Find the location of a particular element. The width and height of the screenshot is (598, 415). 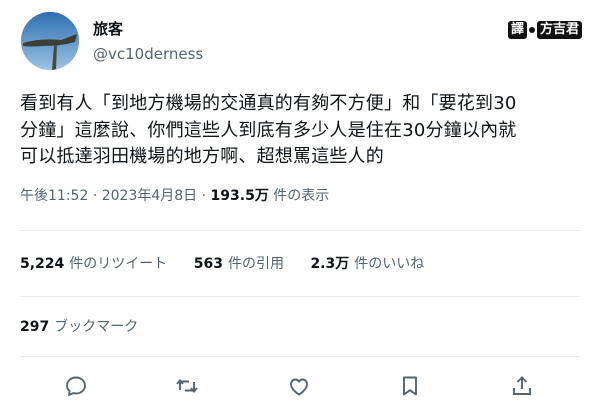

engagement-stats: 5,224 件のリツイート 563 件の引用 2.3万 件のいいね is located at coordinates (233, 264).